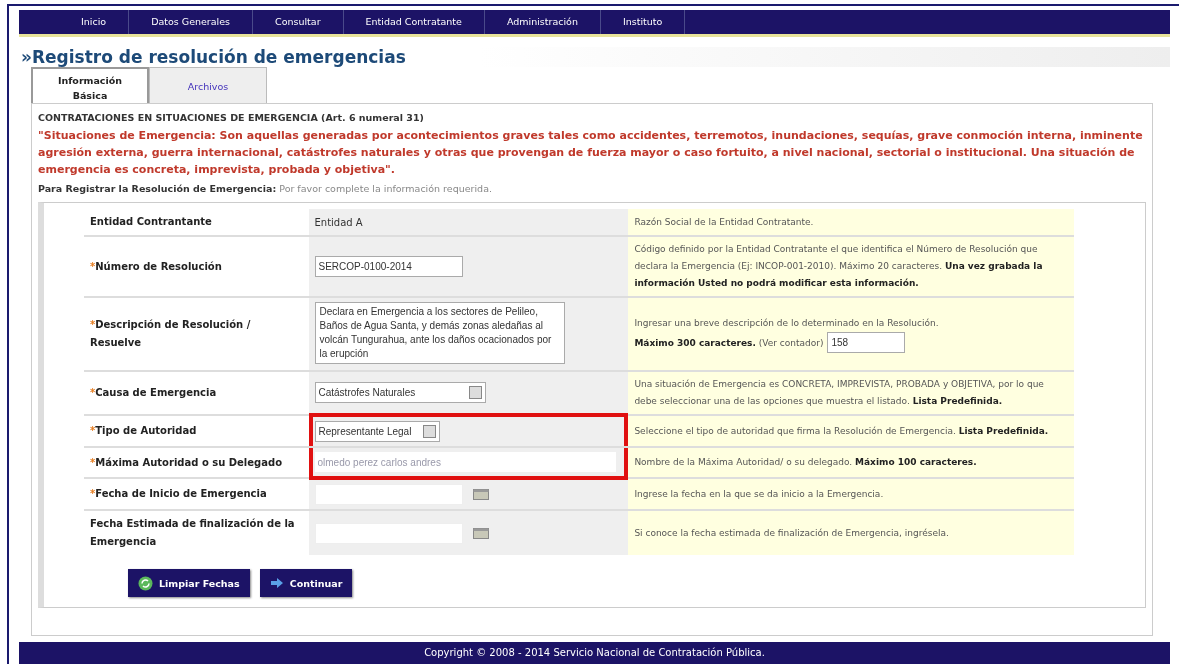  I want to click on instruction-text: Para Registrar la Resolución de Emergencia: Por favor complete la información requerida., so click(265, 188).